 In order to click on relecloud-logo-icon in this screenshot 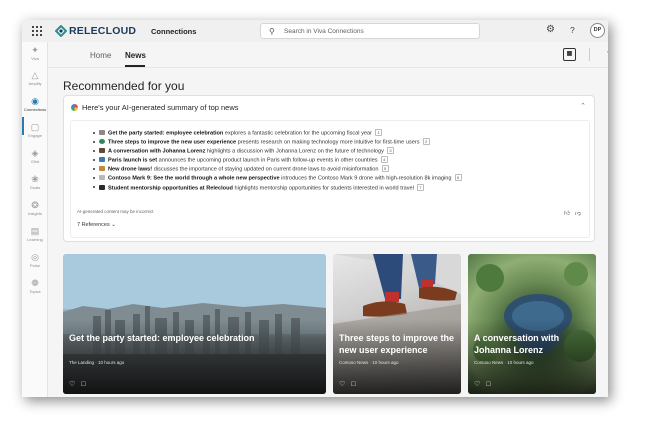, I will do `click(61, 31)`.